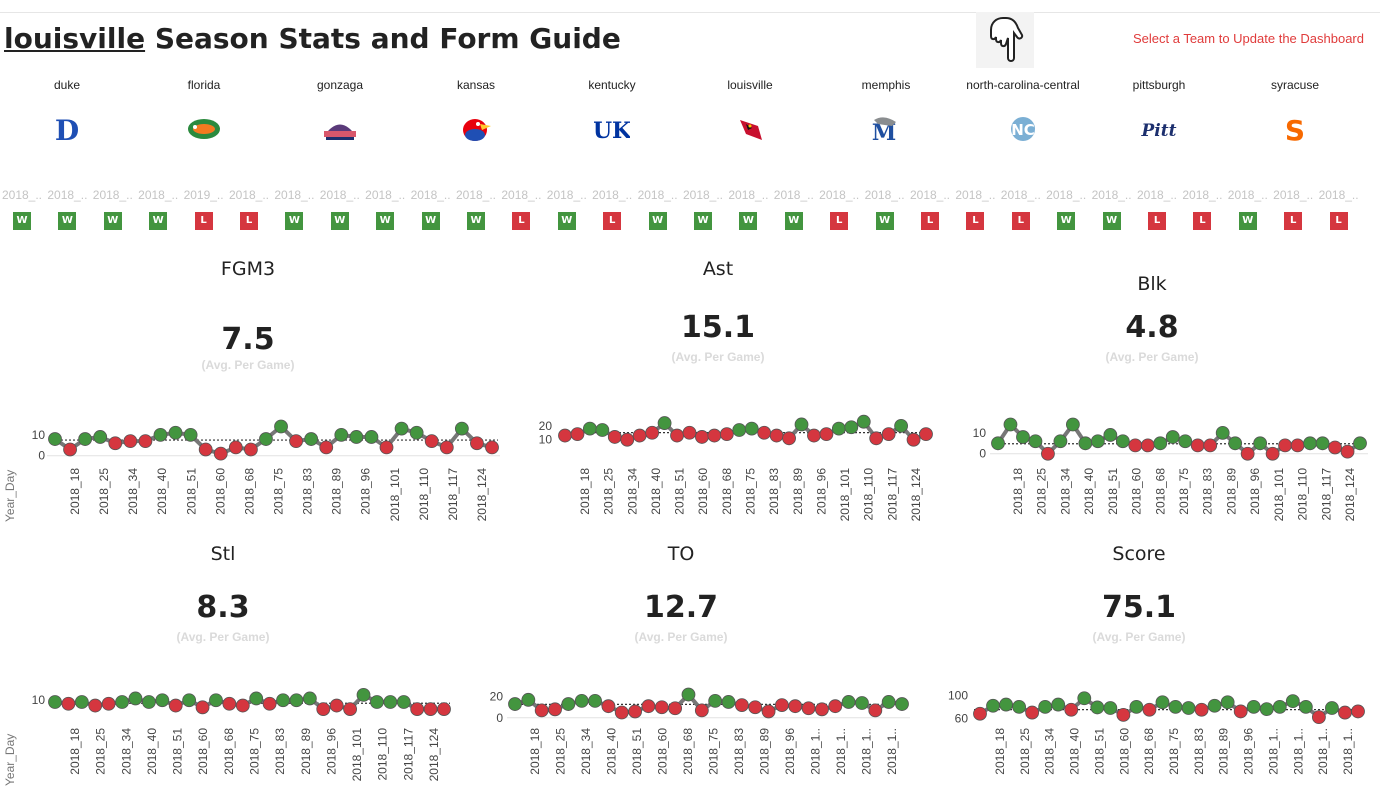 This screenshot has width=1380, height=792. Describe the element at coordinates (612, 111) in the screenshot. I see `team-option-kentucky: kentucky UK` at that location.